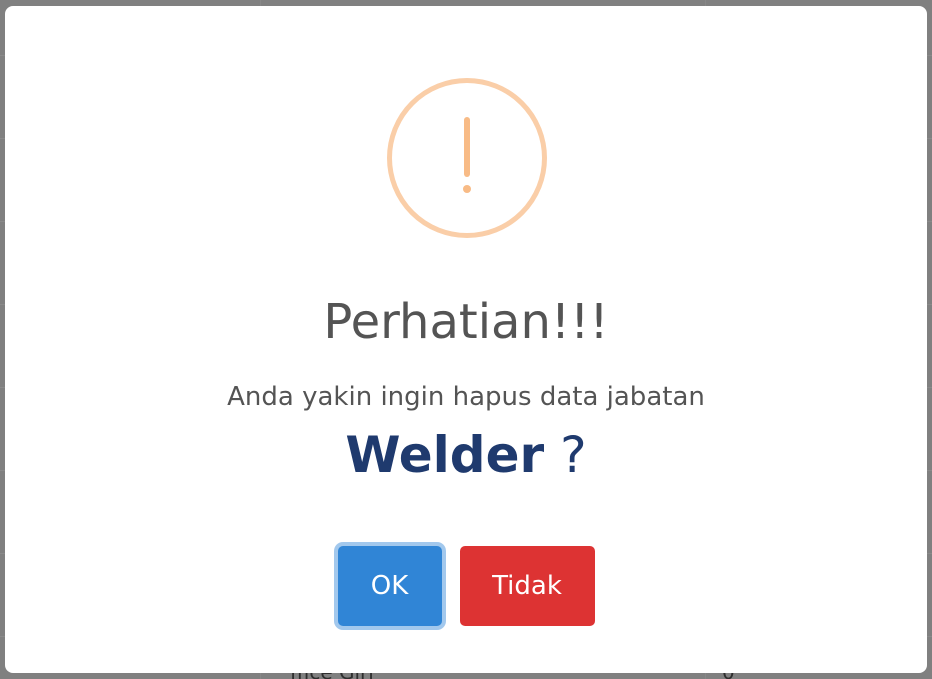 This screenshot has width=932, height=679. I want to click on exclamation-icon, so click(467, 158).